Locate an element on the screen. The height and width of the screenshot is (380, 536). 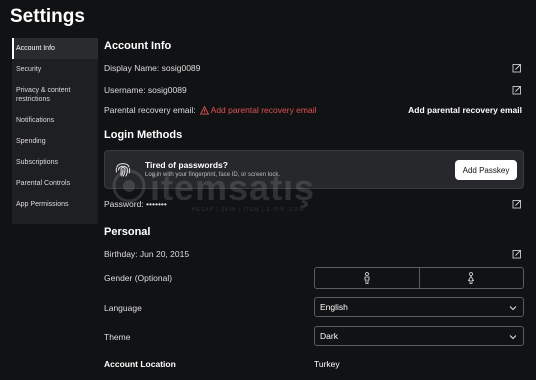
fingerprint-icon is located at coordinates (123, 170).